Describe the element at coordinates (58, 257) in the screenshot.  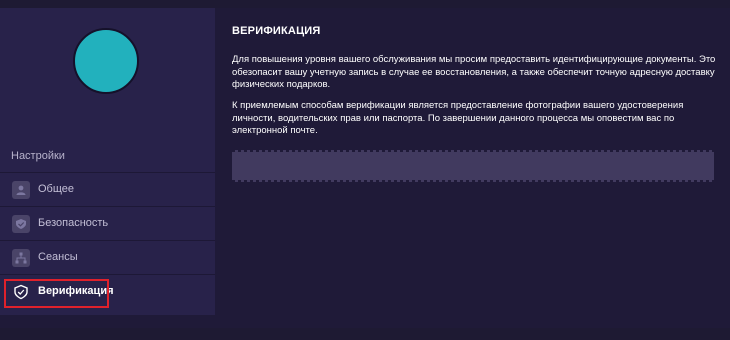
I see `sidebar-item-label: Сеансы` at that location.